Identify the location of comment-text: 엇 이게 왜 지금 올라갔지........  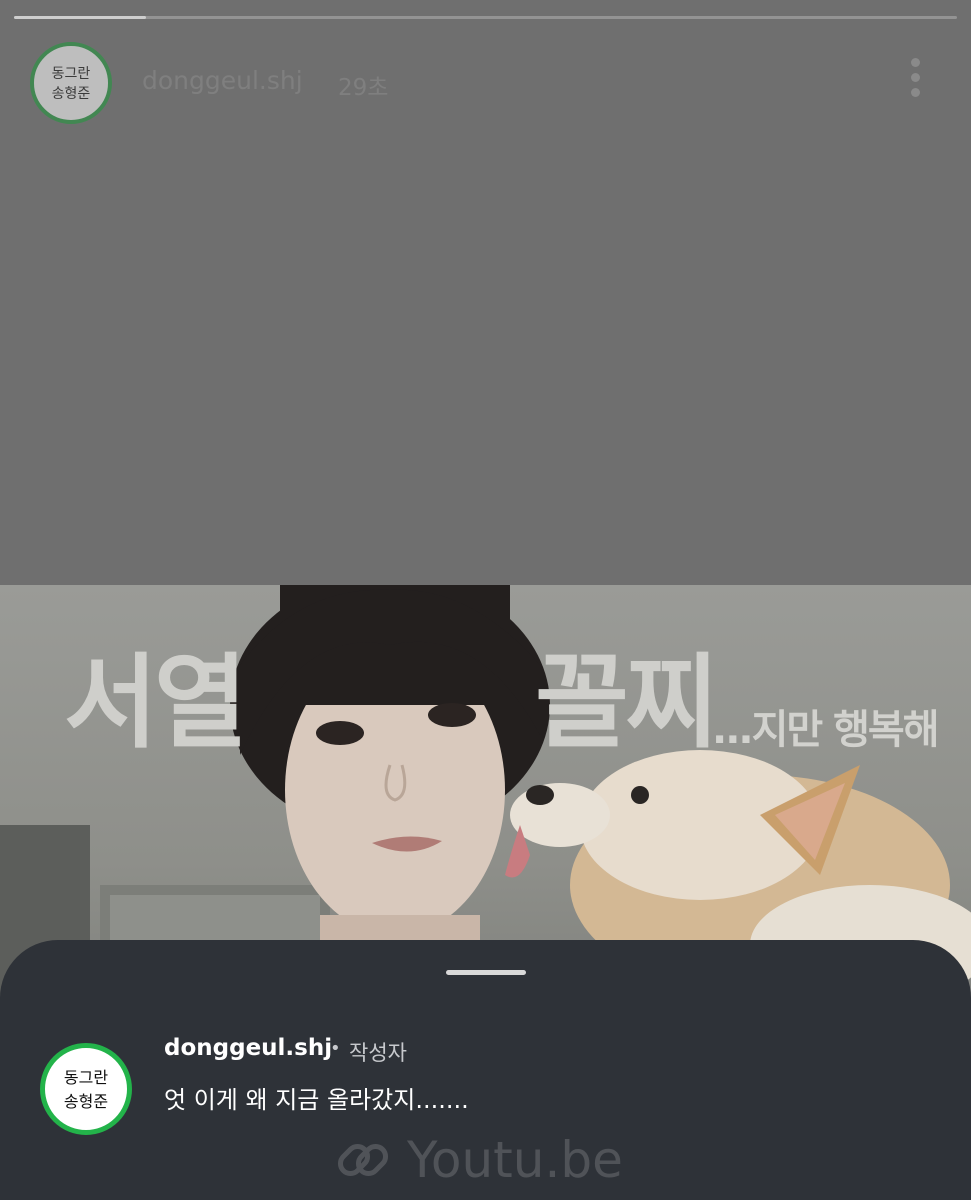
(316, 1100).